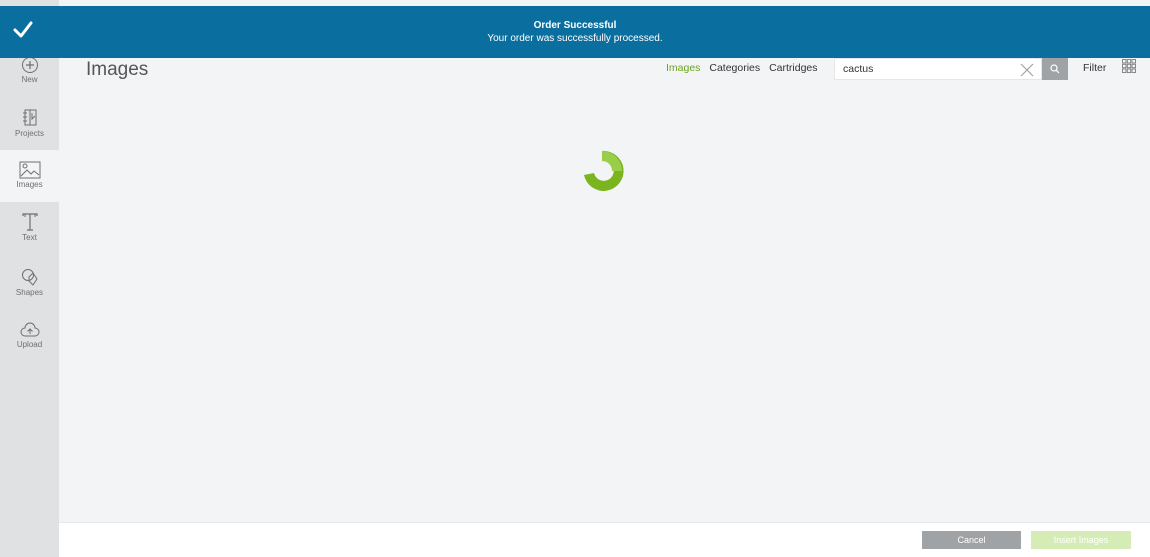 Image resolution: width=1150 pixels, height=557 pixels. I want to click on tab-categories: Categories, so click(734, 68).